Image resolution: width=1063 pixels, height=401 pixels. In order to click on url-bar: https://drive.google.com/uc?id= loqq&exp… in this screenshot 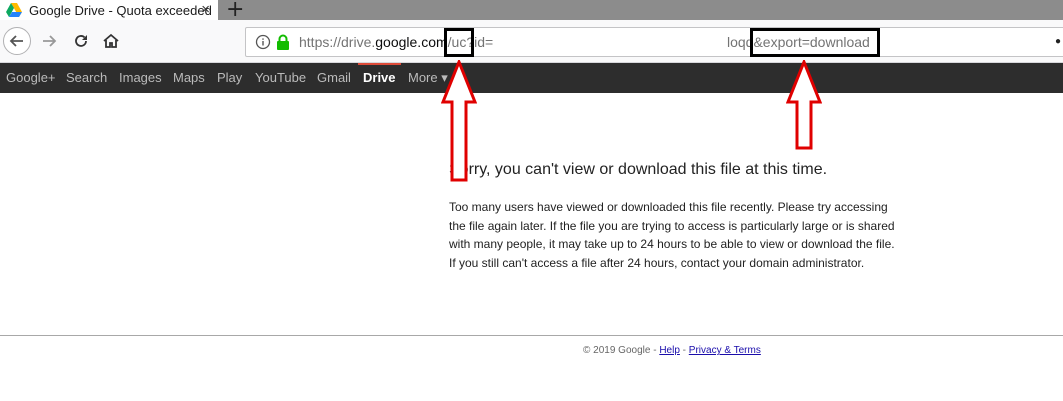, I will do `click(654, 42)`.